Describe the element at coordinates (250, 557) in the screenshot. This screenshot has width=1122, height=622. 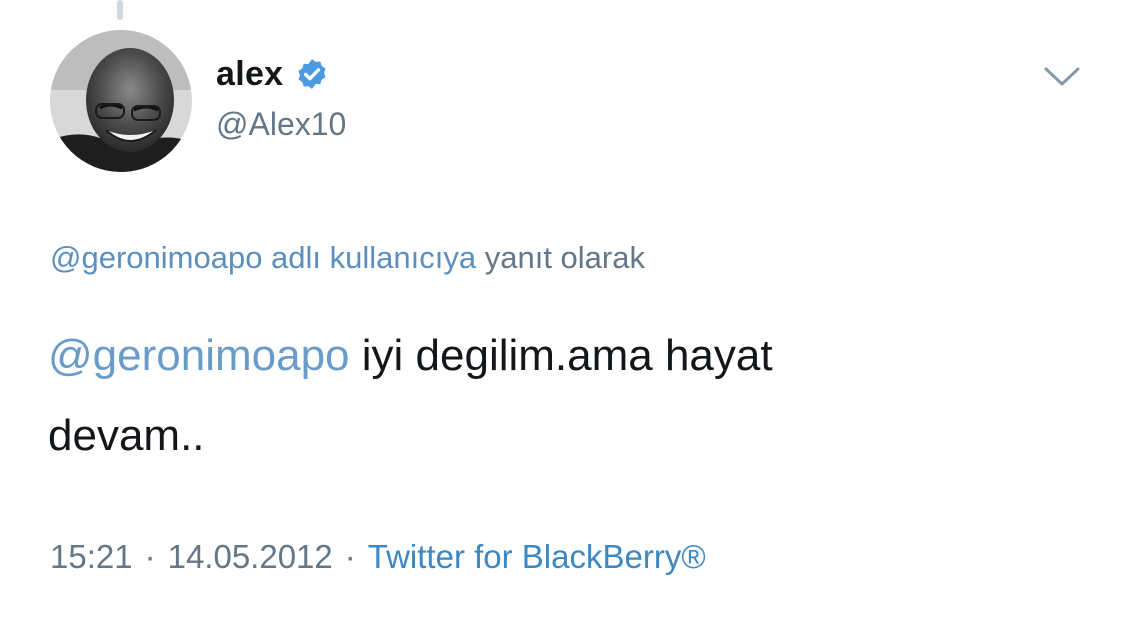
I see `tweet-date: 14.05.2012` at that location.